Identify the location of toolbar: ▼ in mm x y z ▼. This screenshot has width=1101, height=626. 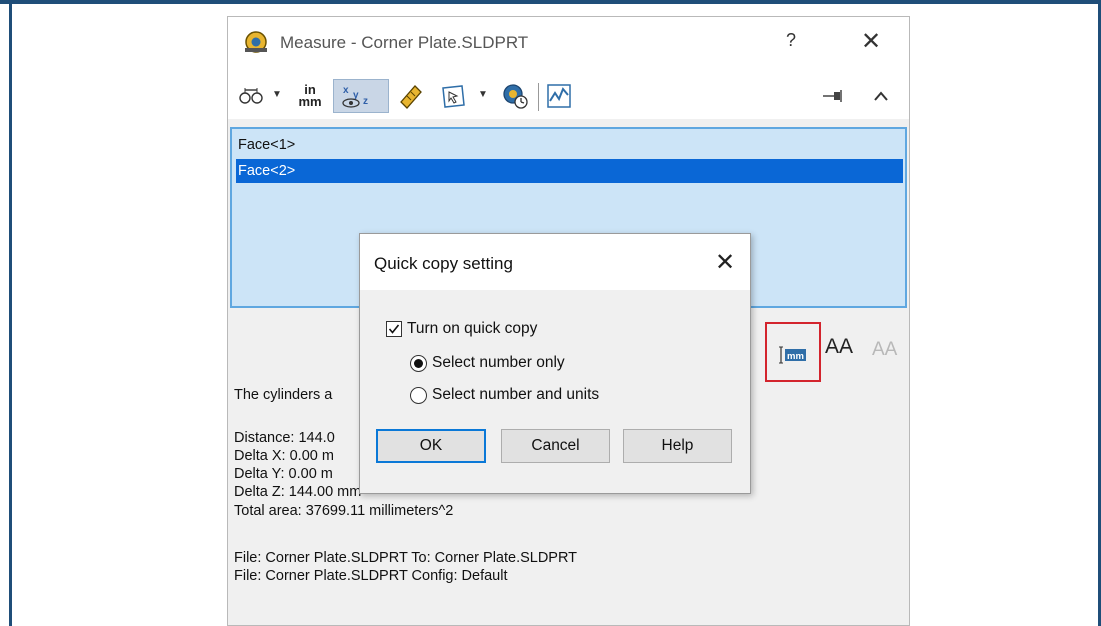
(568, 97).